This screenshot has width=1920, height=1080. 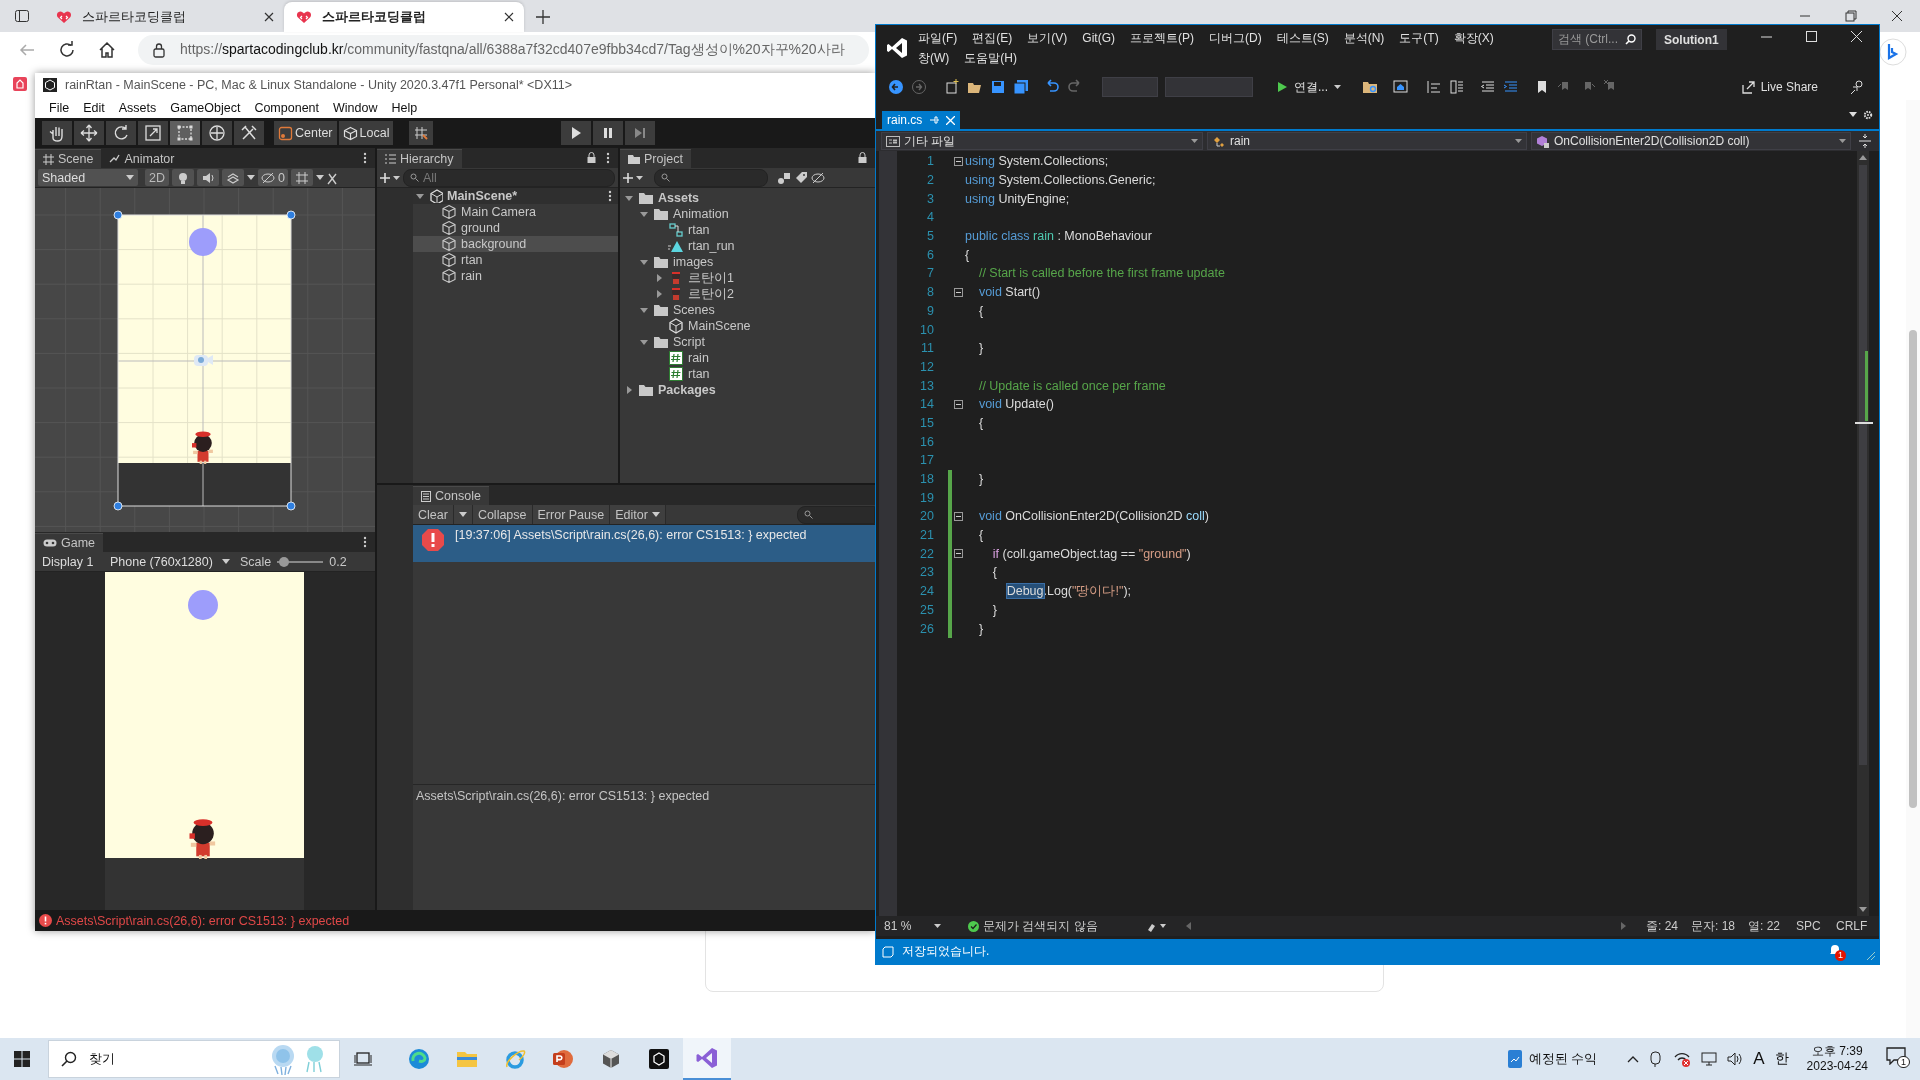 I want to click on tab-list-icon, so click(x=1853, y=114).